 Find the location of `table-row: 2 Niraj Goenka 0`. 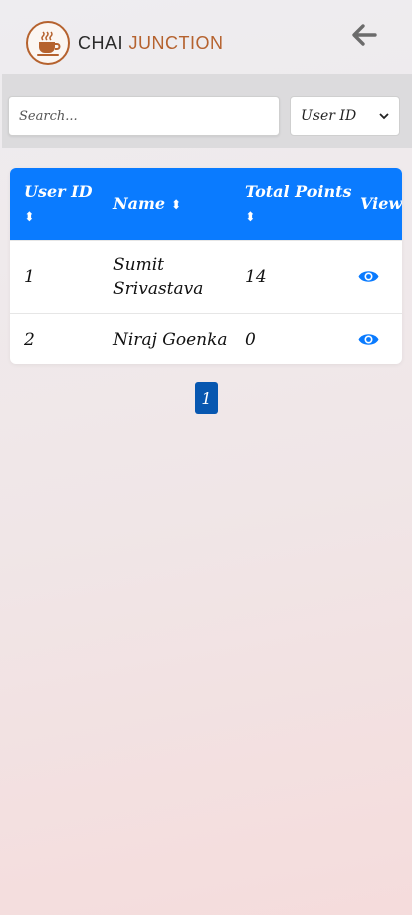

table-row: 2 Niraj Goenka 0 is located at coordinates (206, 338).